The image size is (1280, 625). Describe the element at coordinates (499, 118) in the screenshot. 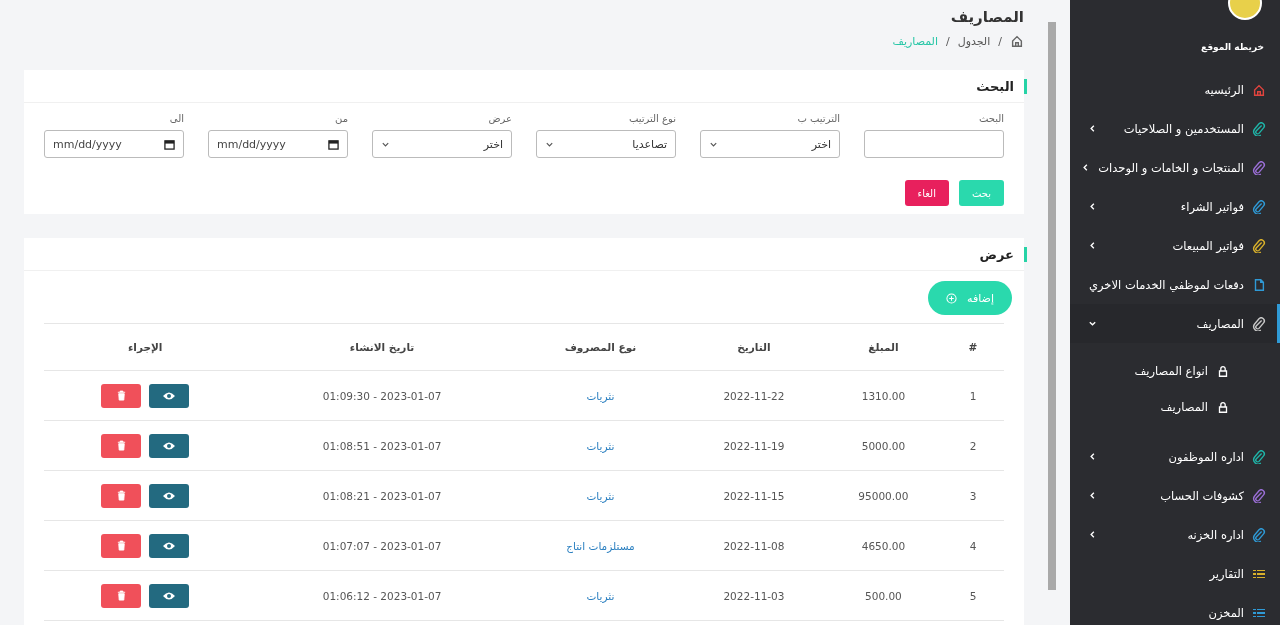

I see `field-label: عرض` at that location.